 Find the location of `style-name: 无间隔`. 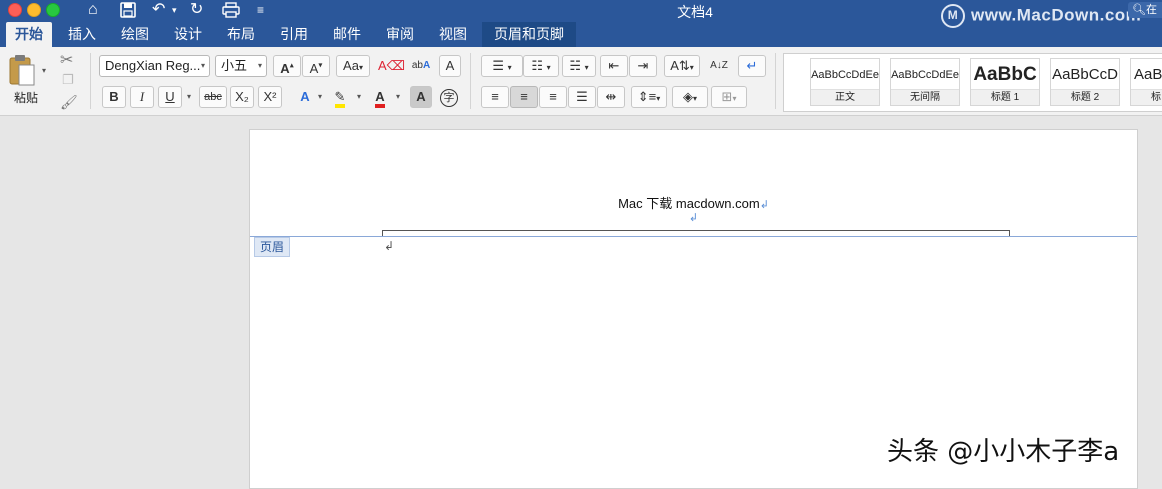

style-name: 无间隔 is located at coordinates (925, 97).